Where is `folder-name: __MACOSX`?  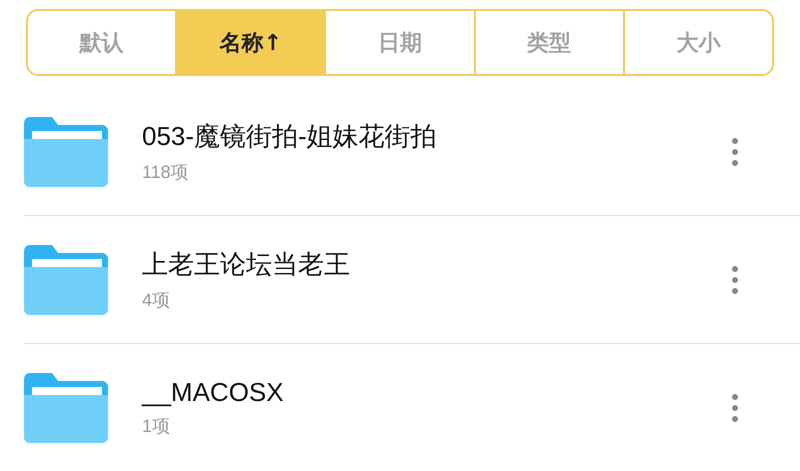
folder-name: __MACOSX is located at coordinates (213, 392).